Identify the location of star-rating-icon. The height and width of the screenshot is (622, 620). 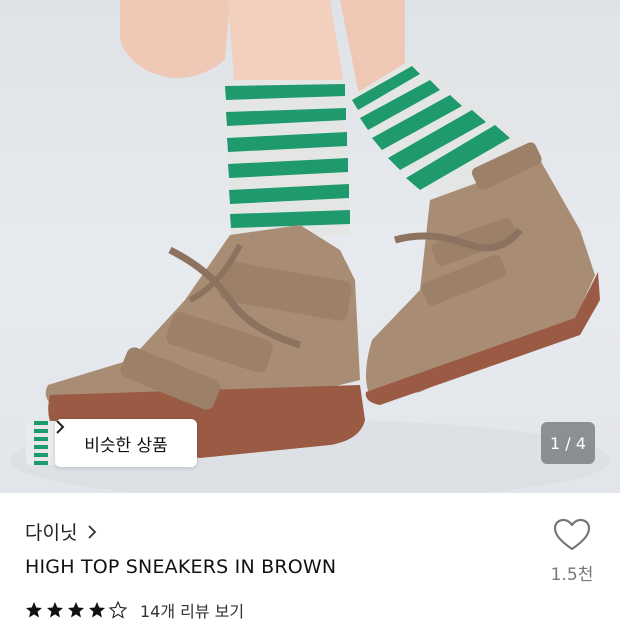
(77, 610).